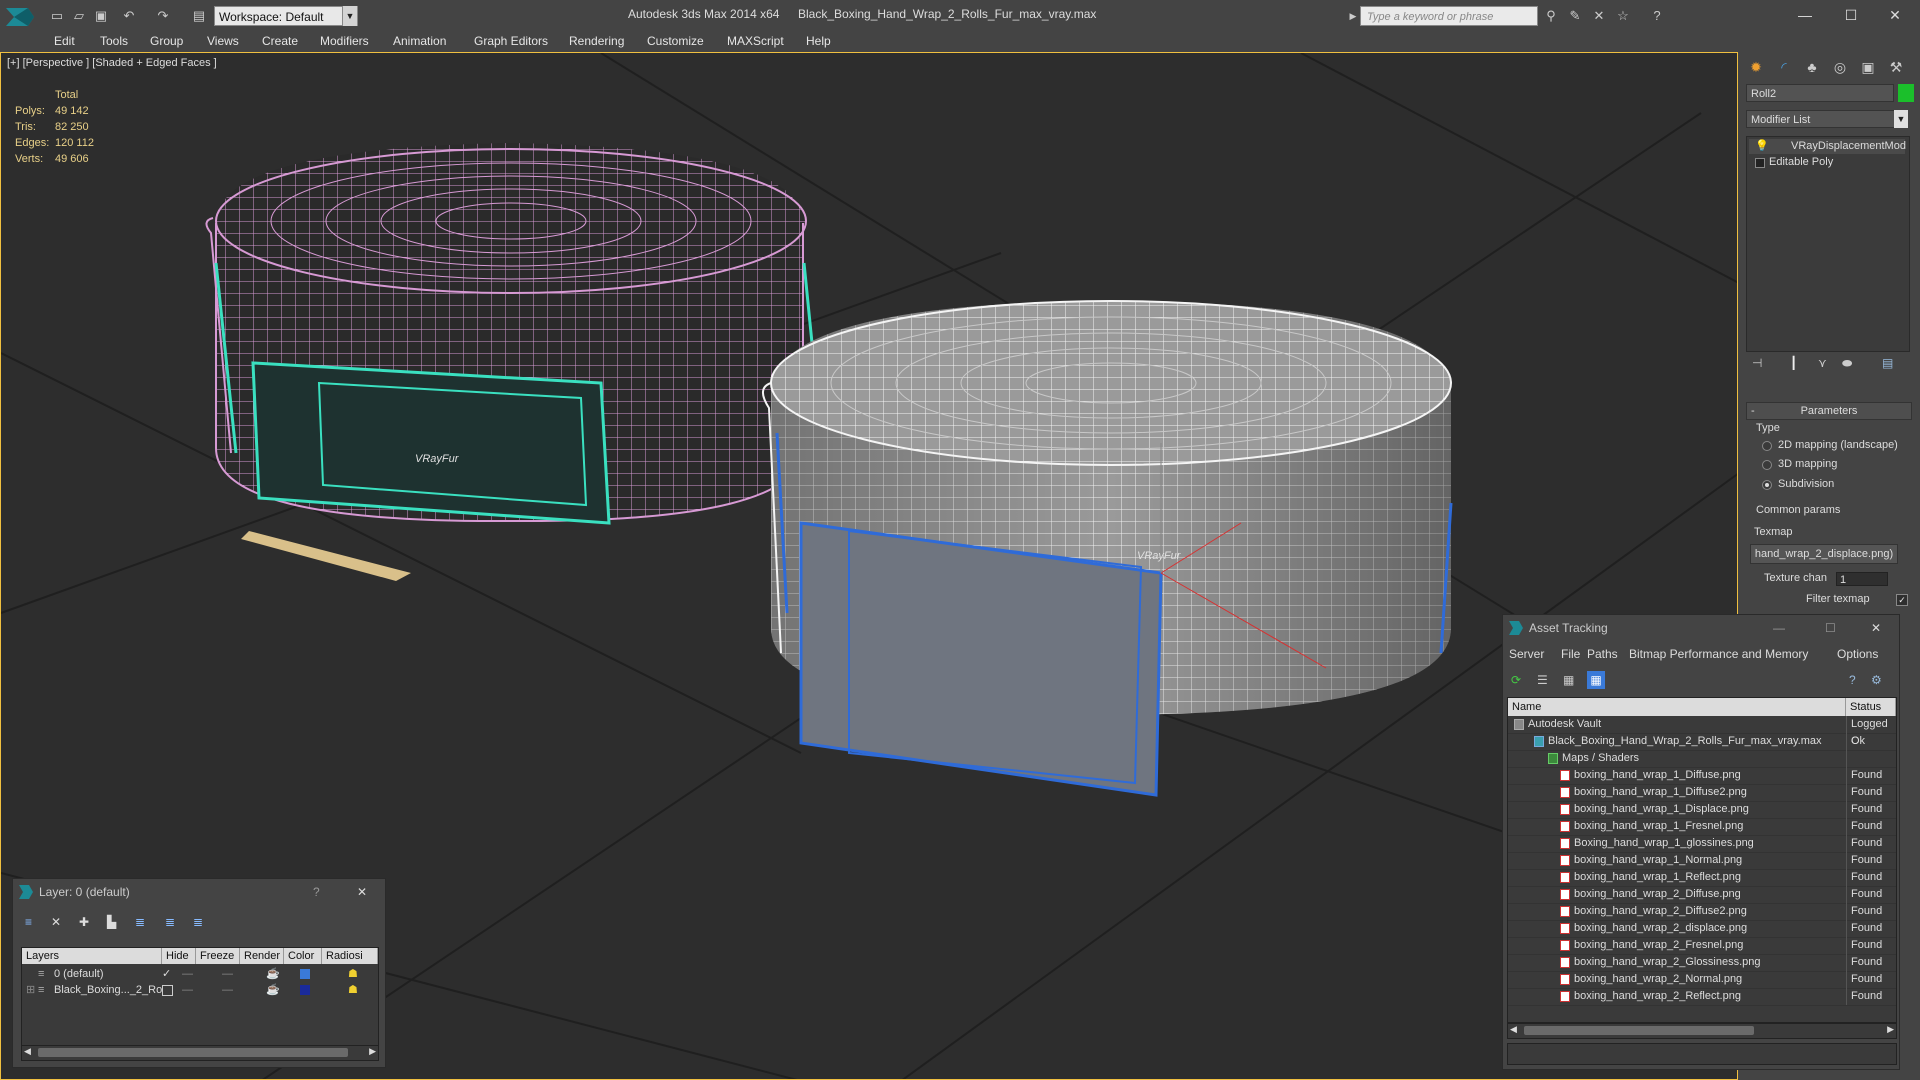 The width and height of the screenshot is (1920, 1080). I want to click on column-header-name: Name, so click(1677, 707).